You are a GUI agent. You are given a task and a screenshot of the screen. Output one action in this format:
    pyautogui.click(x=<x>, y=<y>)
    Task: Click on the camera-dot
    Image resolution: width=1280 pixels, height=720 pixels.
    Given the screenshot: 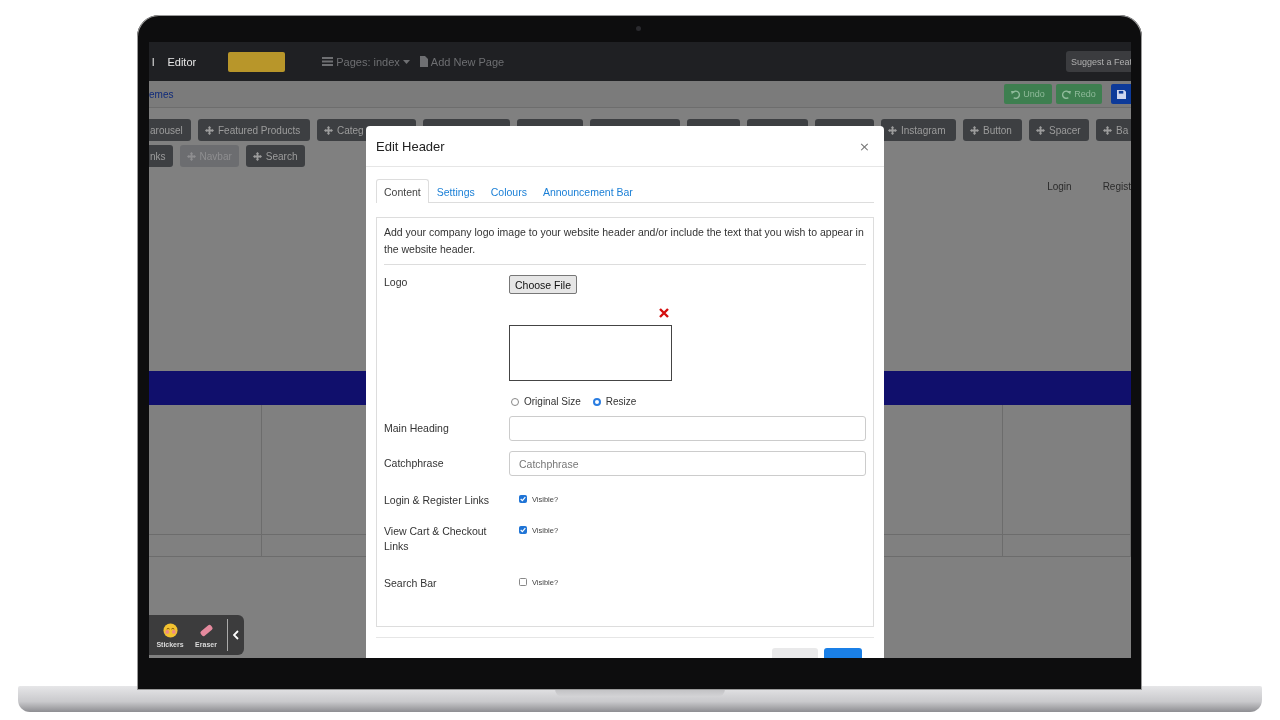 What is the action you would take?
    pyautogui.click(x=638, y=28)
    